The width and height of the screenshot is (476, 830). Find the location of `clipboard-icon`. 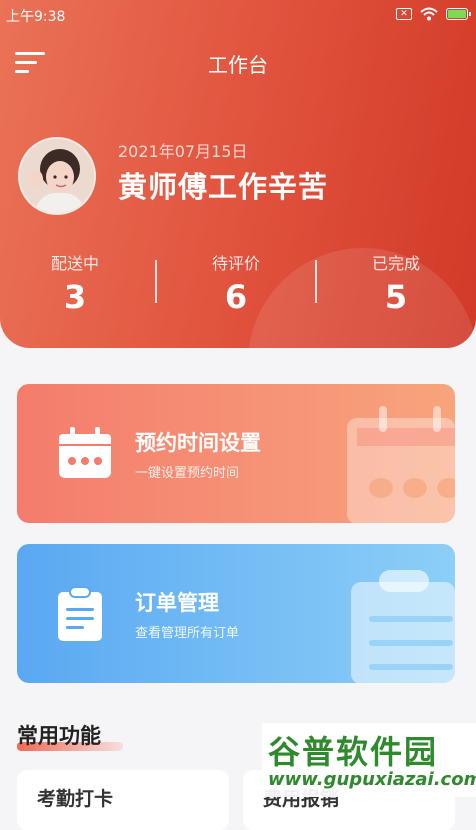

clipboard-icon is located at coordinates (80, 613).